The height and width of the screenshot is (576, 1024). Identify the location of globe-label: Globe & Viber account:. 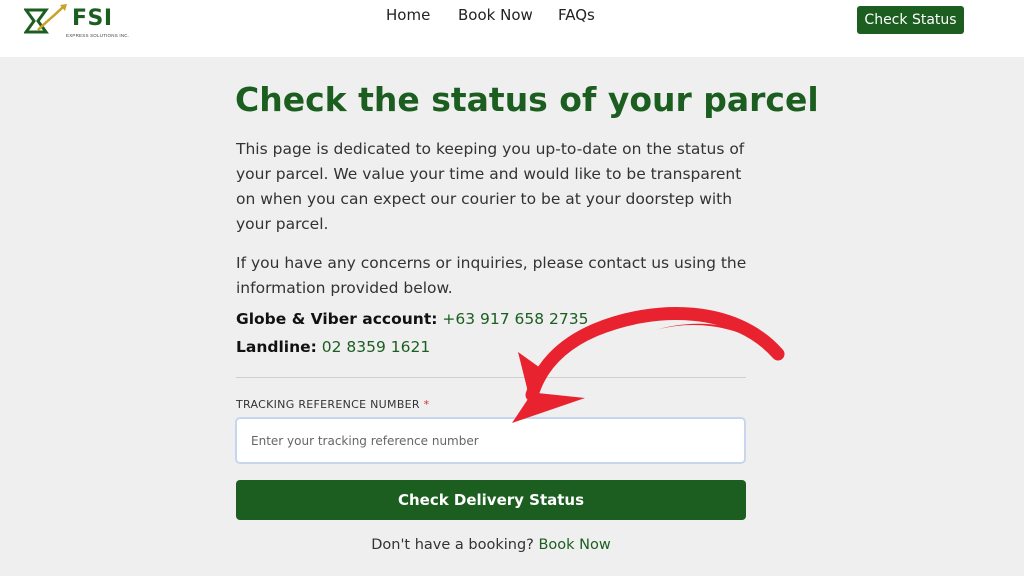
(337, 319).